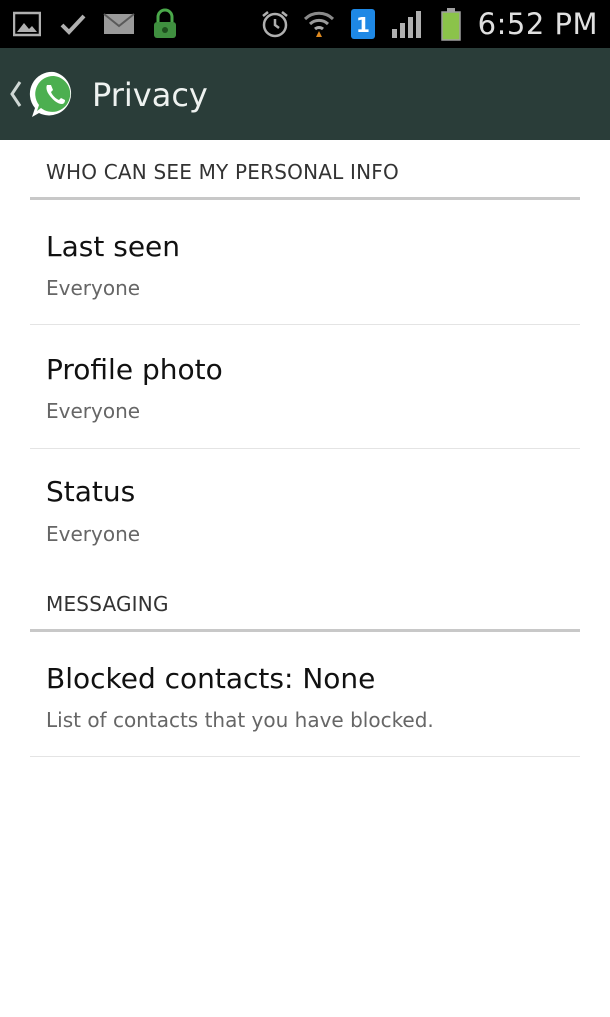  Describe the element at coordinates (27, 24) in the screenshot. I see `gallery-icon` at that location.